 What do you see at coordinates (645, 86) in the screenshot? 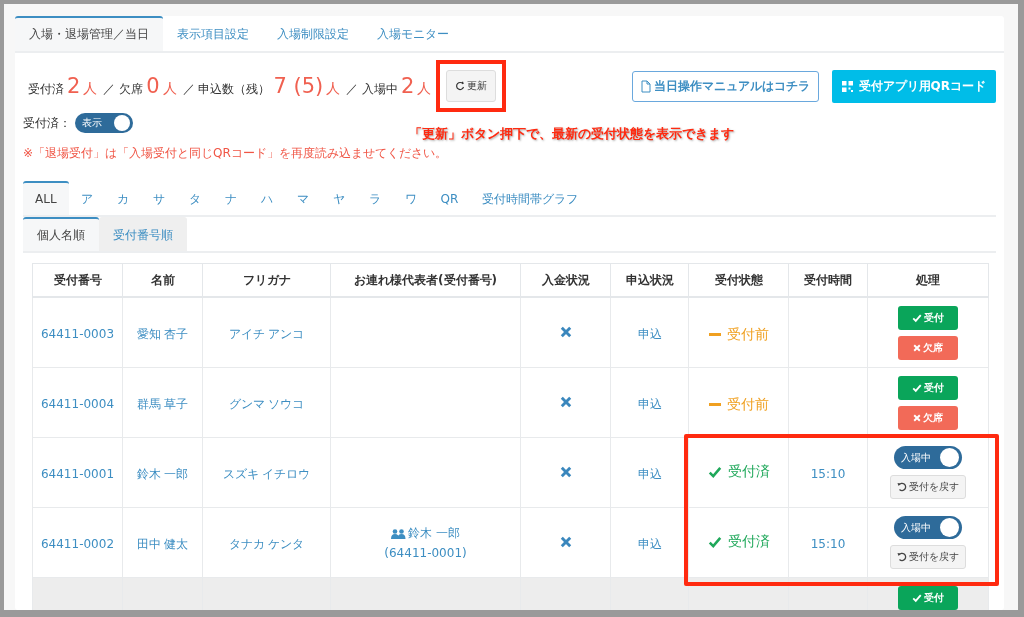
I see `document-icon` at bounding box center [645, 86].